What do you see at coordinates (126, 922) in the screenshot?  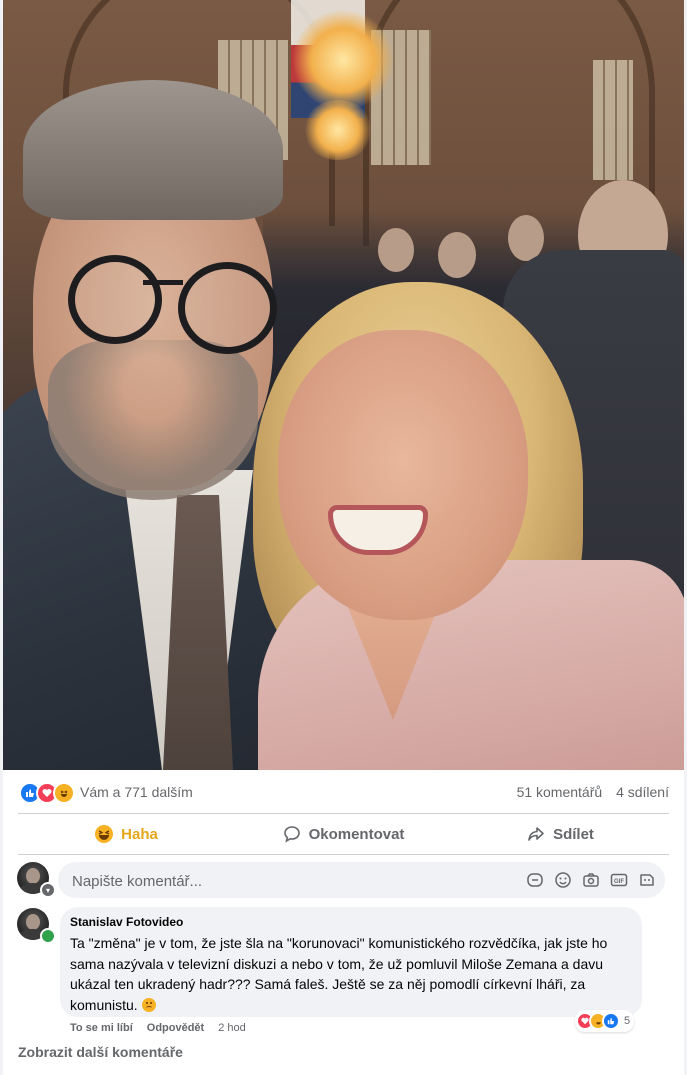 I see `comment-author: Stanislav Fotovideo` at bounding box center [126, 922].